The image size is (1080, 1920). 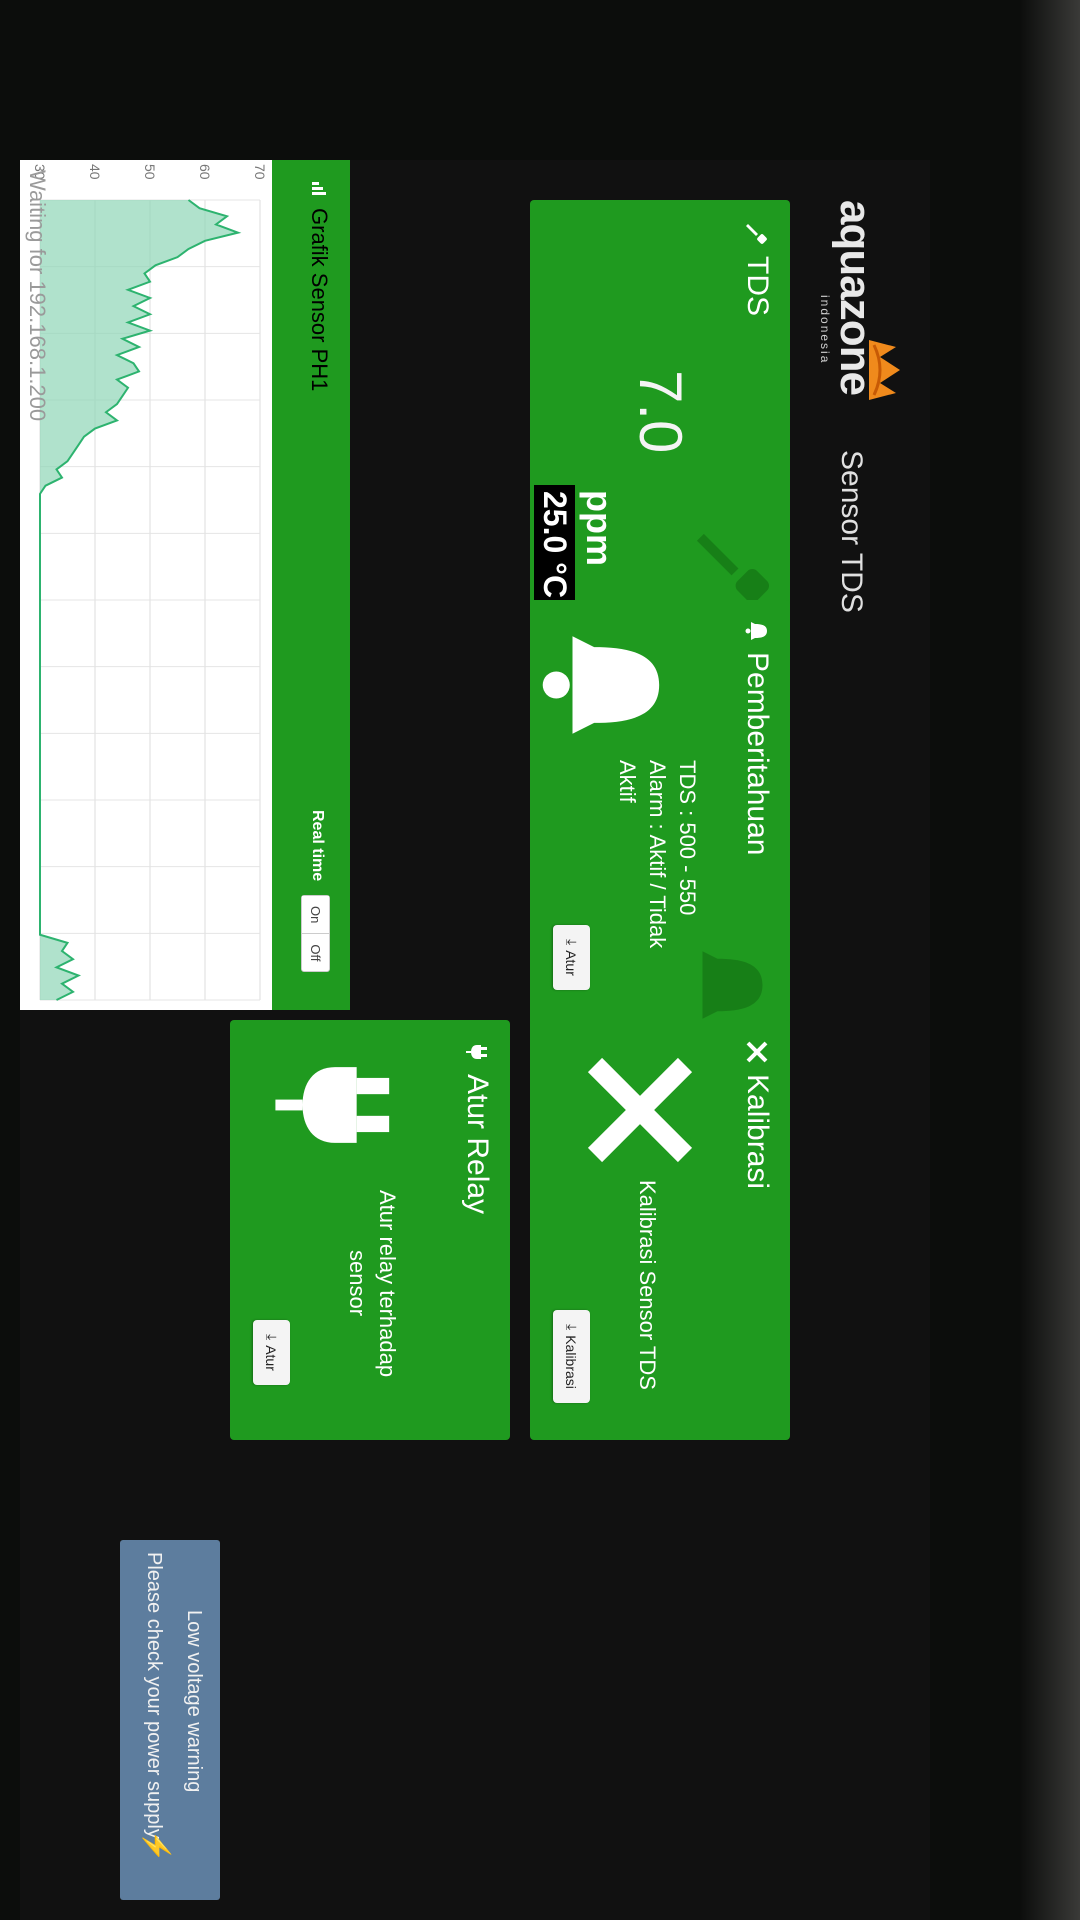 I want to click on bell-bg-icon, so click(x=732, y=985).